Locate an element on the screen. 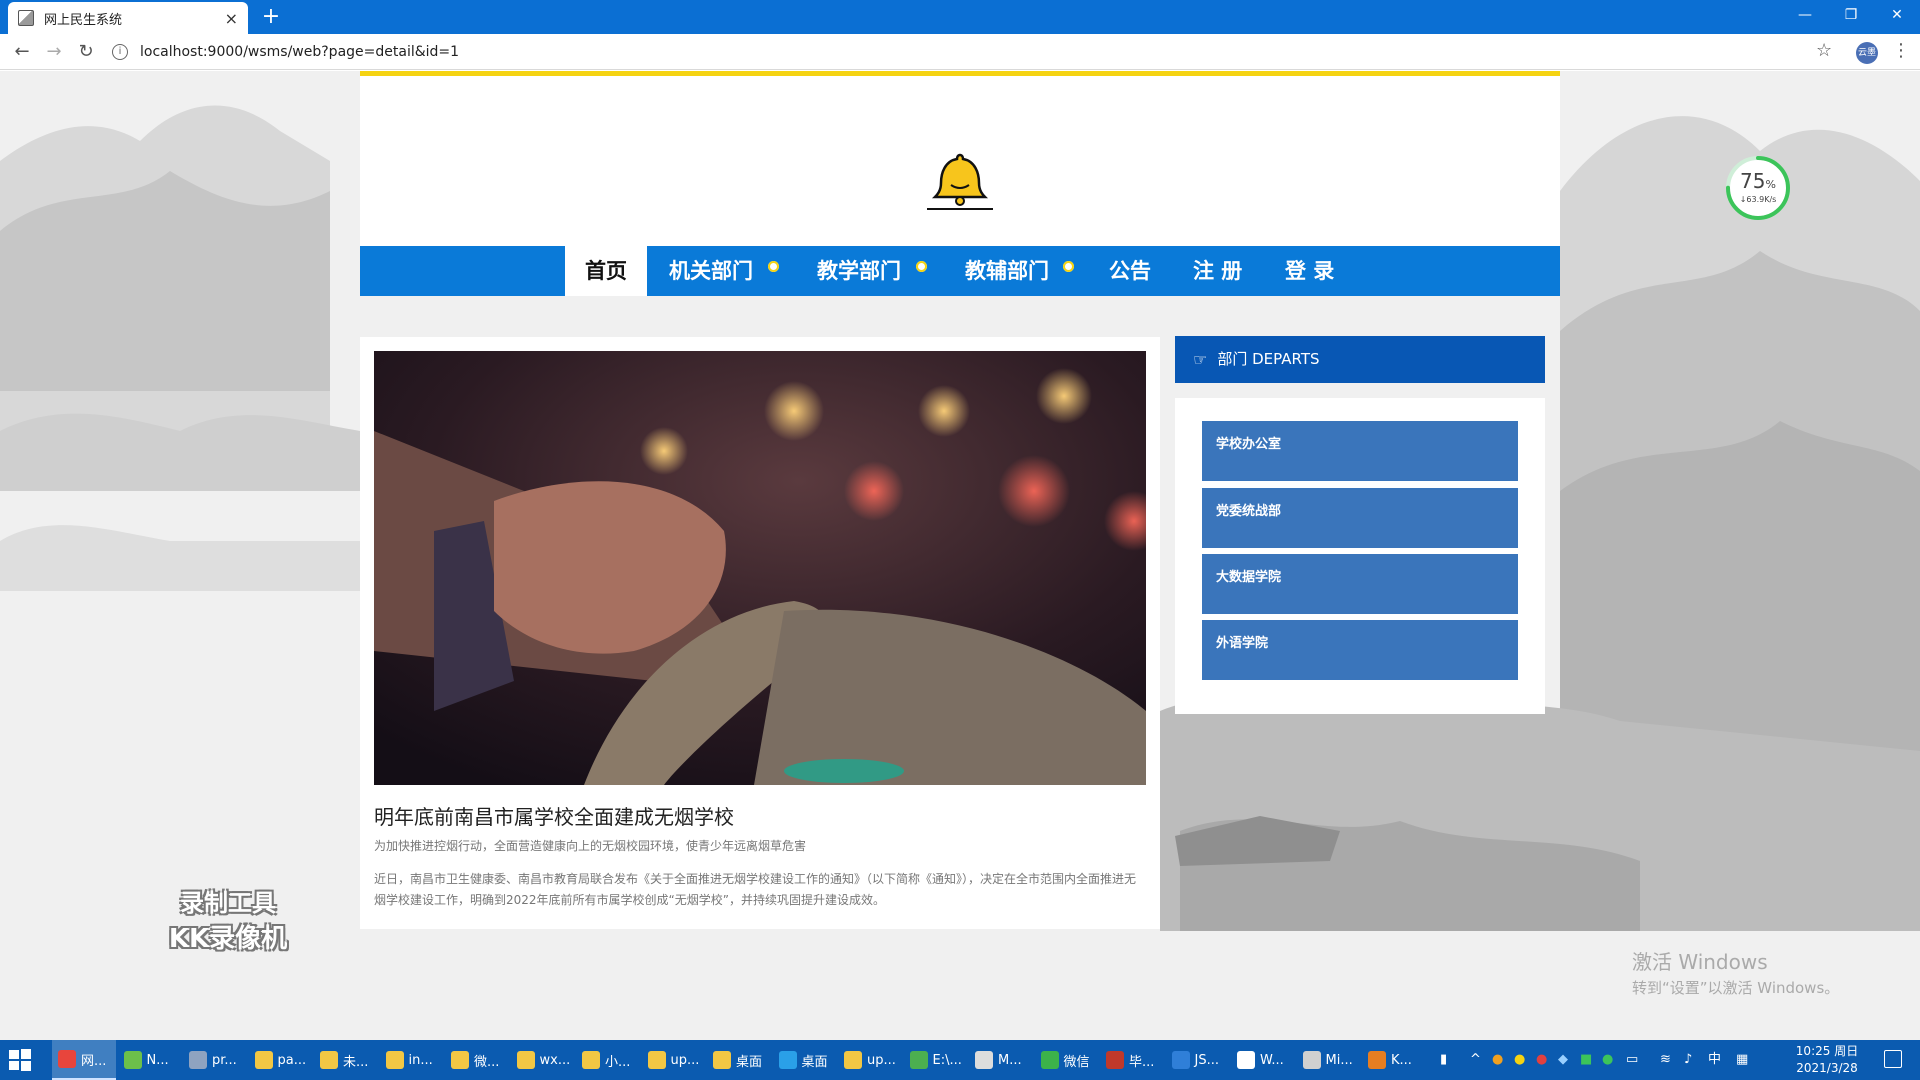  nav-item-label: 机关部门 is located at coordinates (711, 271).